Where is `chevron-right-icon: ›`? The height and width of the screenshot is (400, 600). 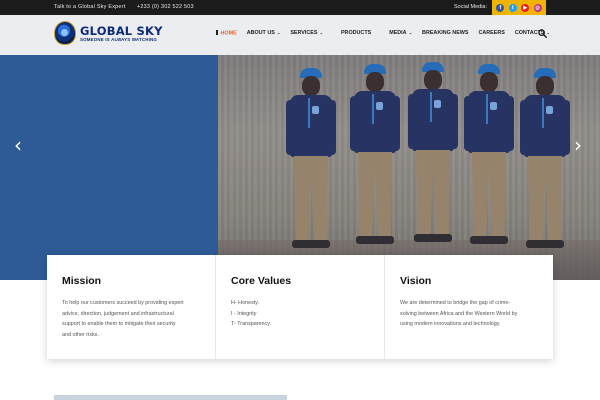 chevron-right-icon: › is located at coordinates (578, 145).